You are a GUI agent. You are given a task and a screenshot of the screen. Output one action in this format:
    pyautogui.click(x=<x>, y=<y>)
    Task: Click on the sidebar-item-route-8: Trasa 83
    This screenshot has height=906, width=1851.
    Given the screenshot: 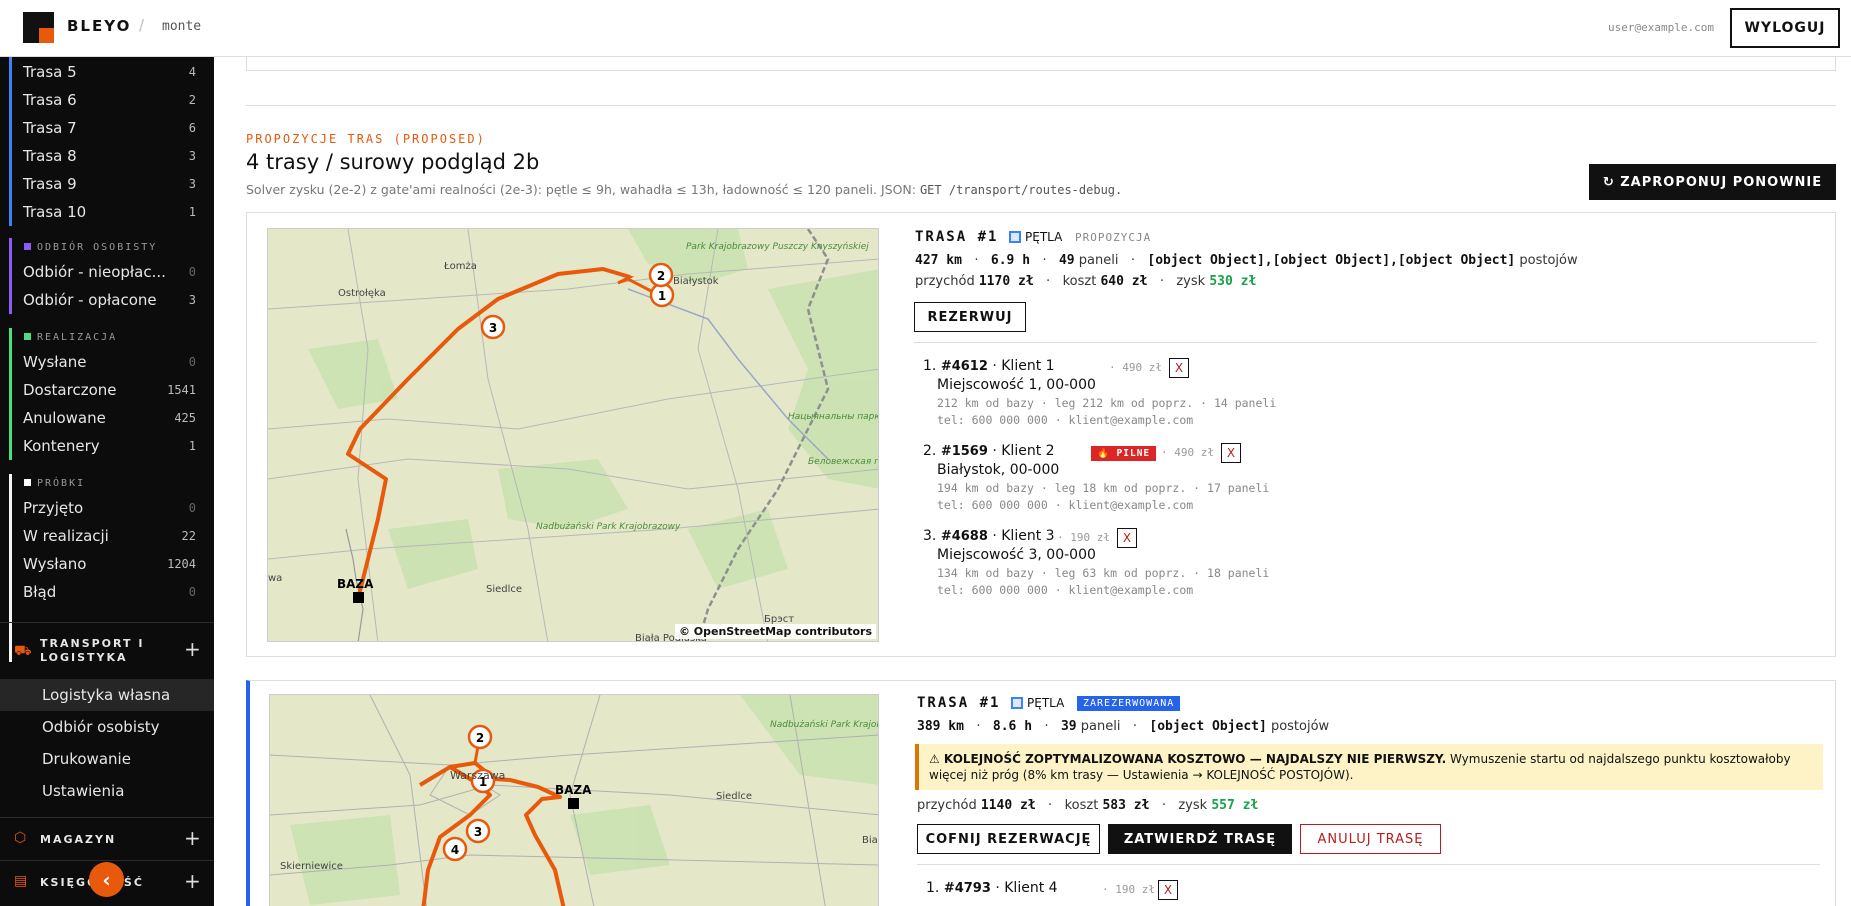 What is the action you would take?
    pyautogui.click(x=107, y=157)
    